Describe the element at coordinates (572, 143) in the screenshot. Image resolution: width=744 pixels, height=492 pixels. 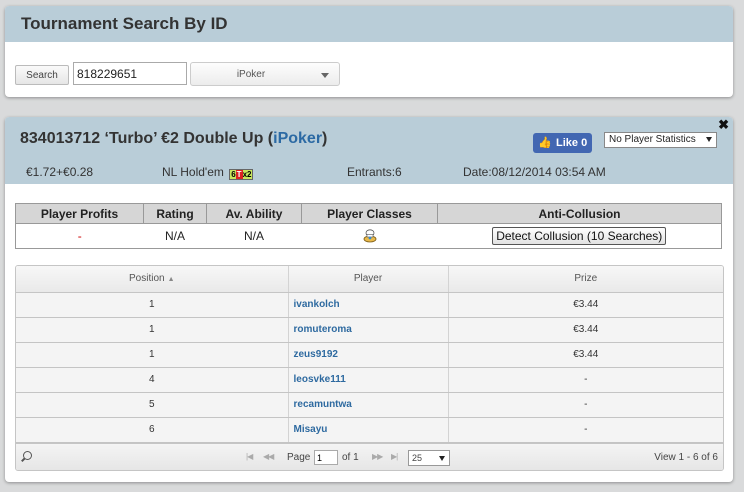
I see `like-count: Like 0` at that location.